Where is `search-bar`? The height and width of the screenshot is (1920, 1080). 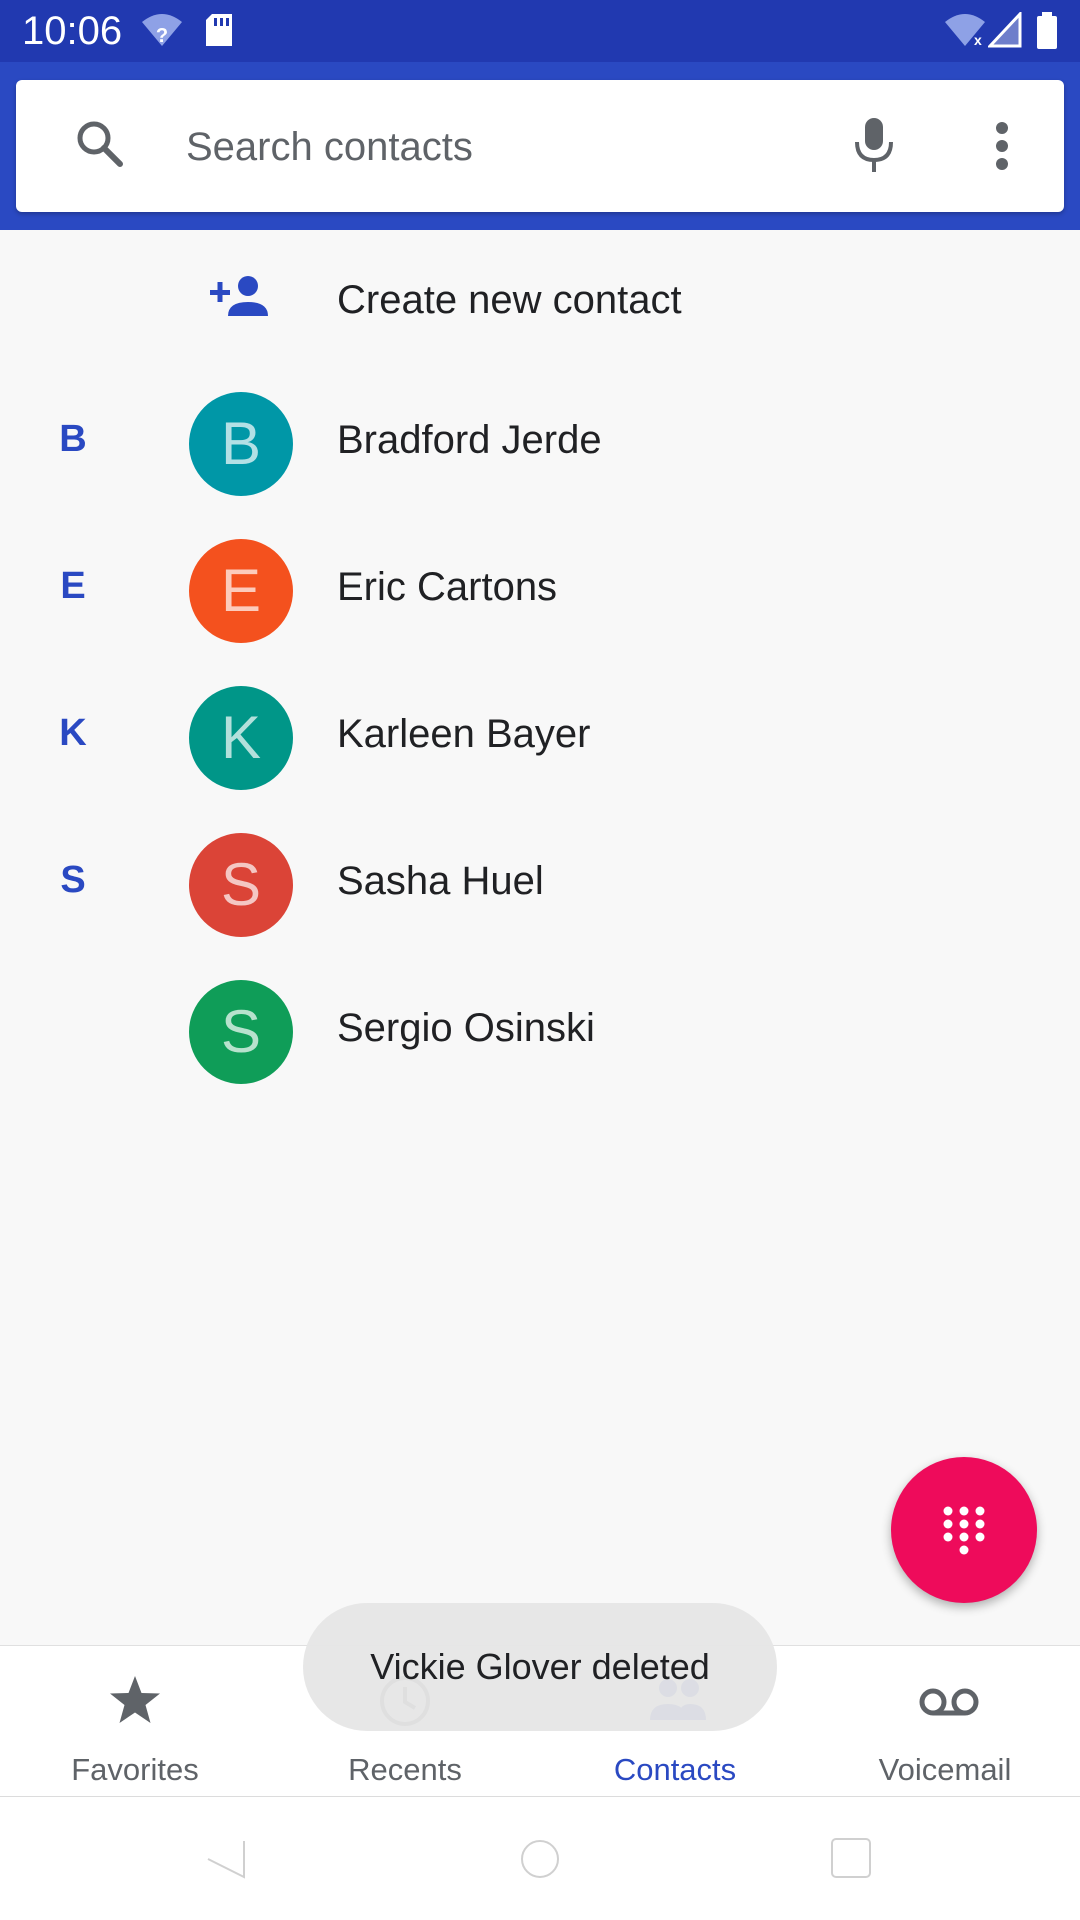
search-bar is located at coordinates (540, 146).